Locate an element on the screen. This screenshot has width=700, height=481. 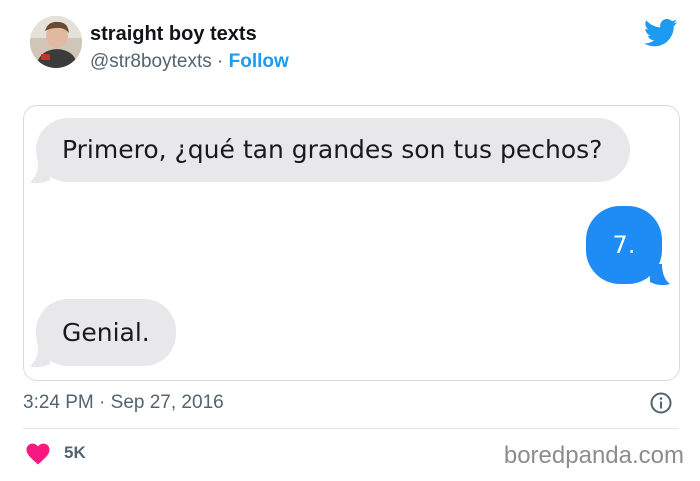
message-bubble-sent: 7. is located at coordinates (628, 246).